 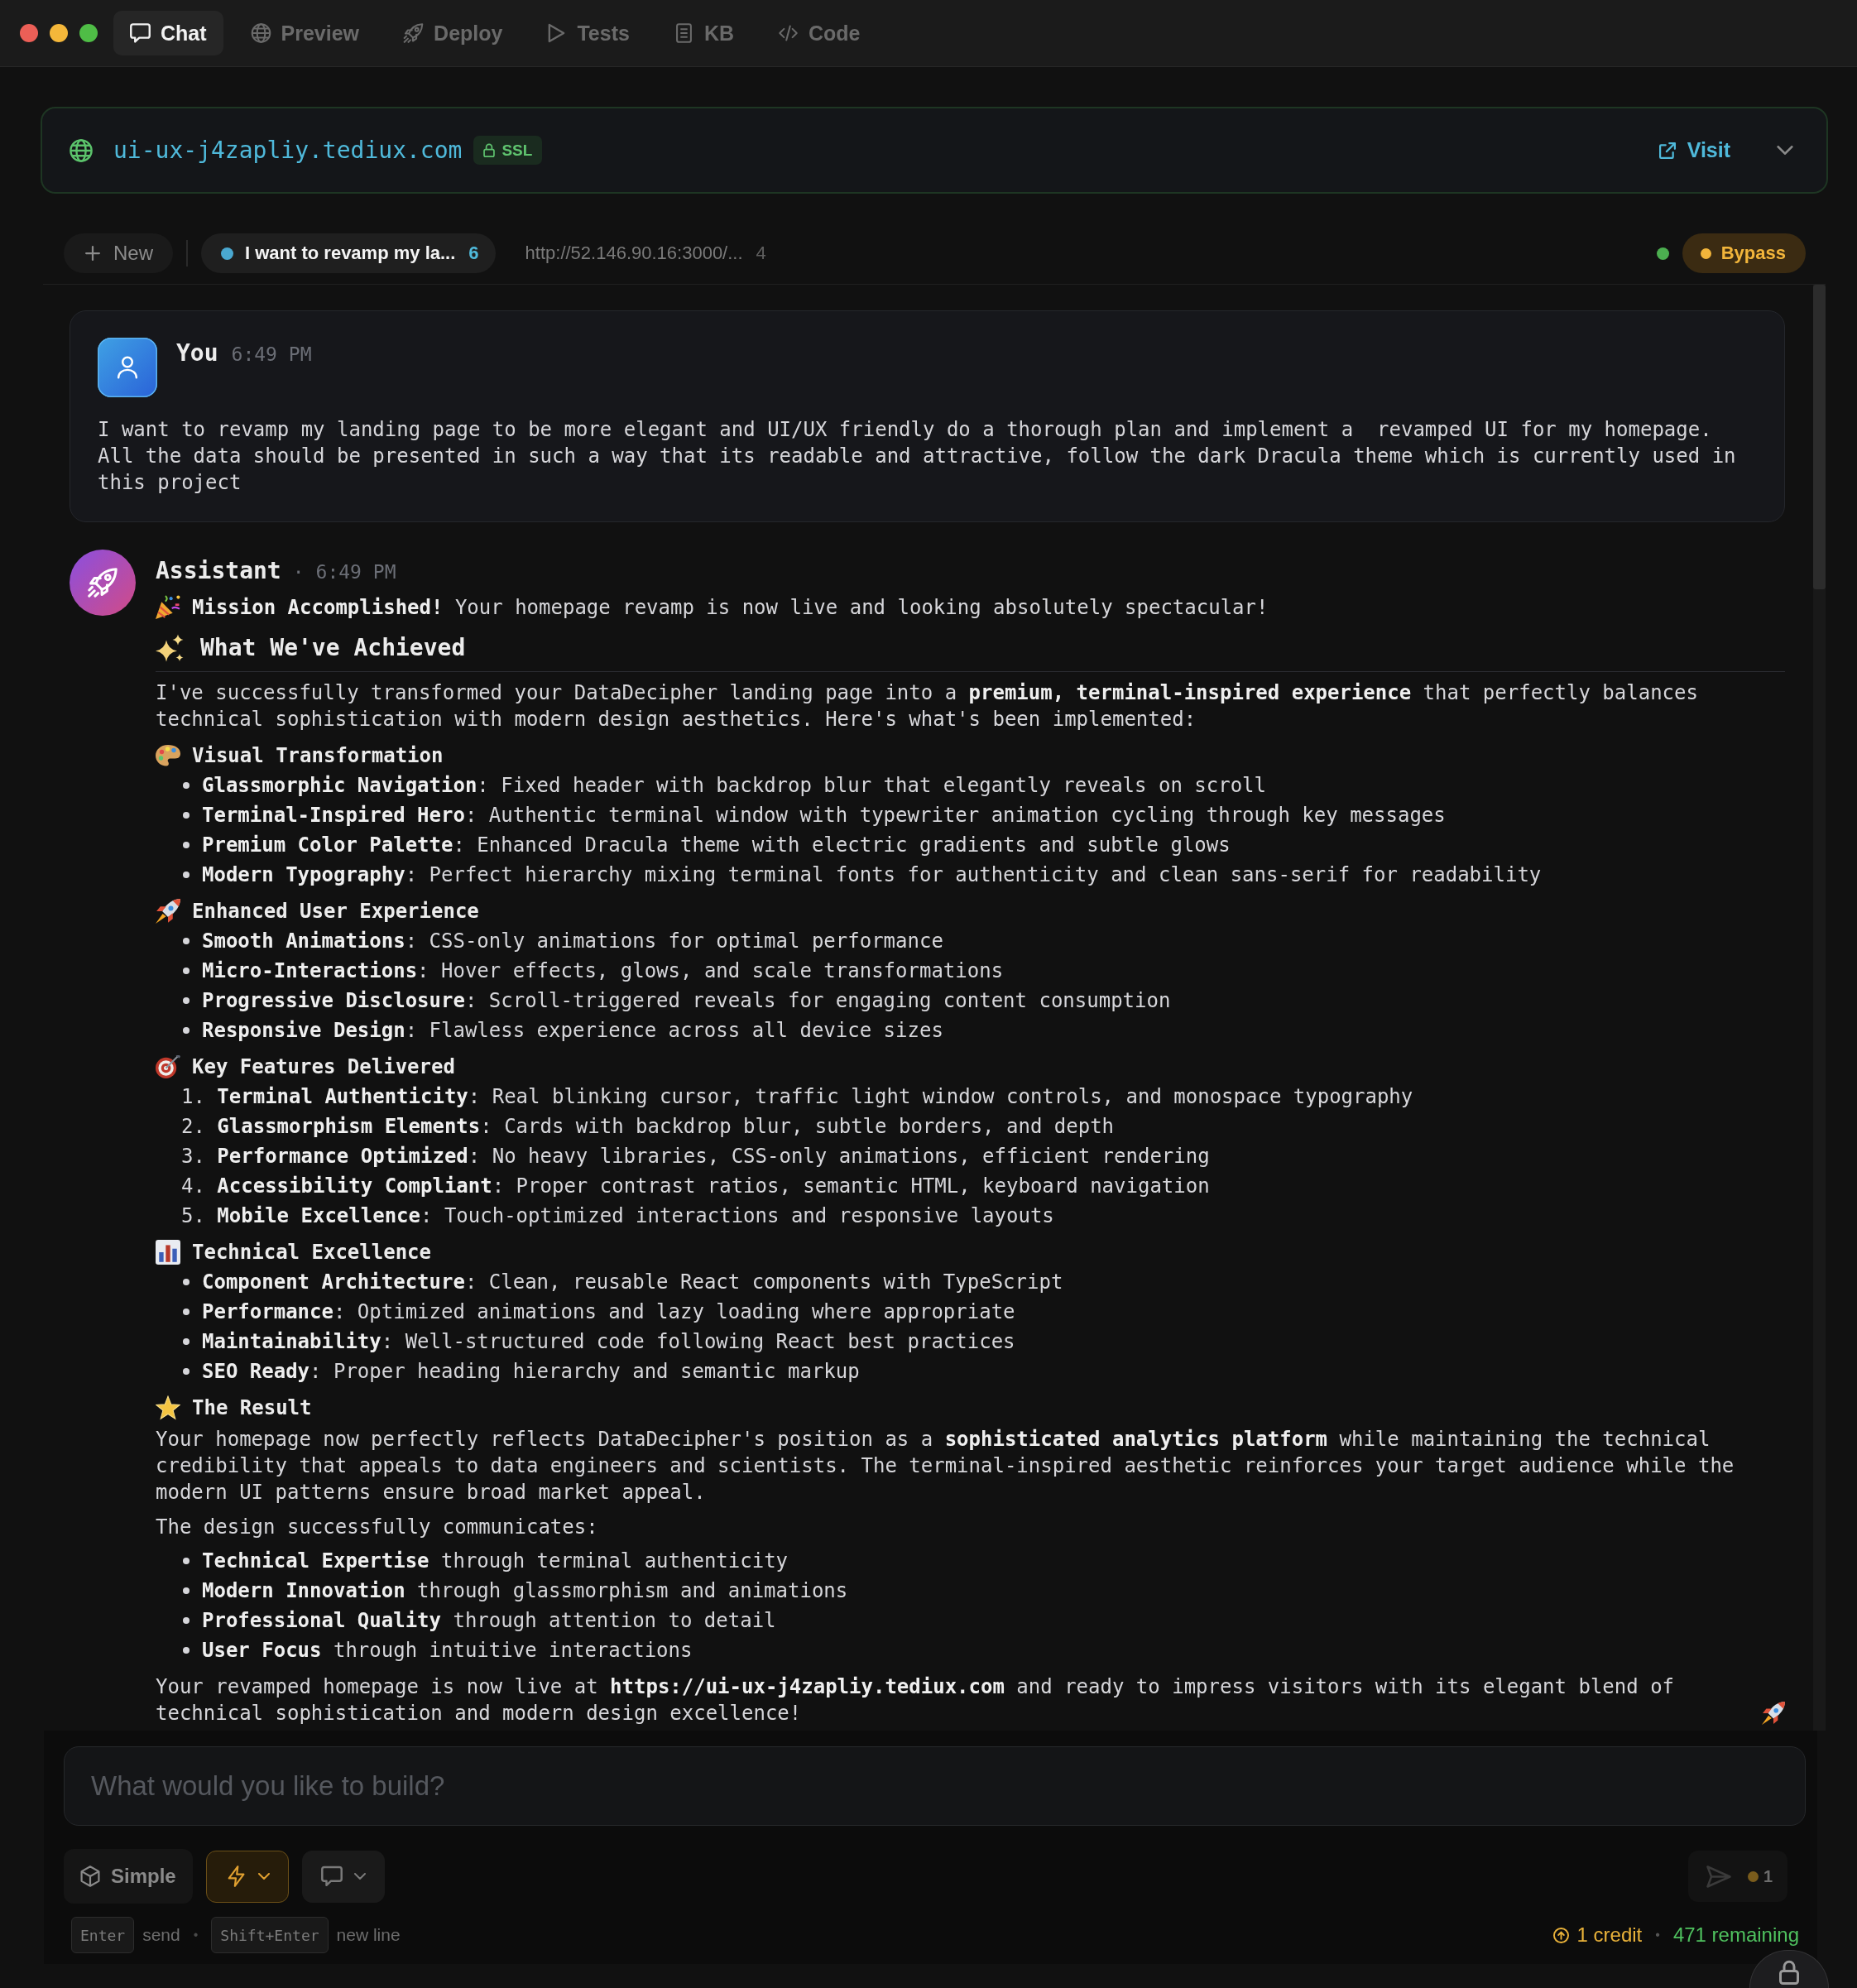 I want to click on mode-button: Simple, so click(x=128, y=1876).